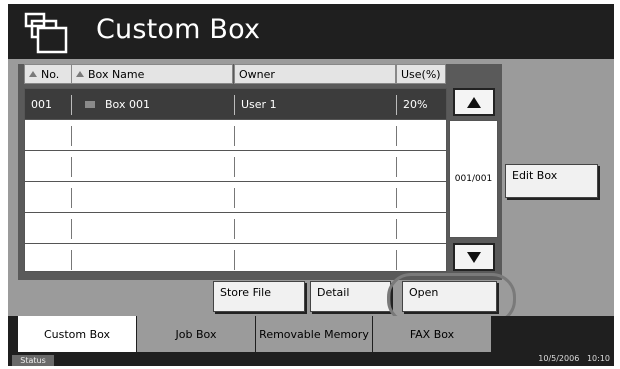 The height and width of the screenshot is (369, 620). I want to click on open-button: Open, so click(449, 296).